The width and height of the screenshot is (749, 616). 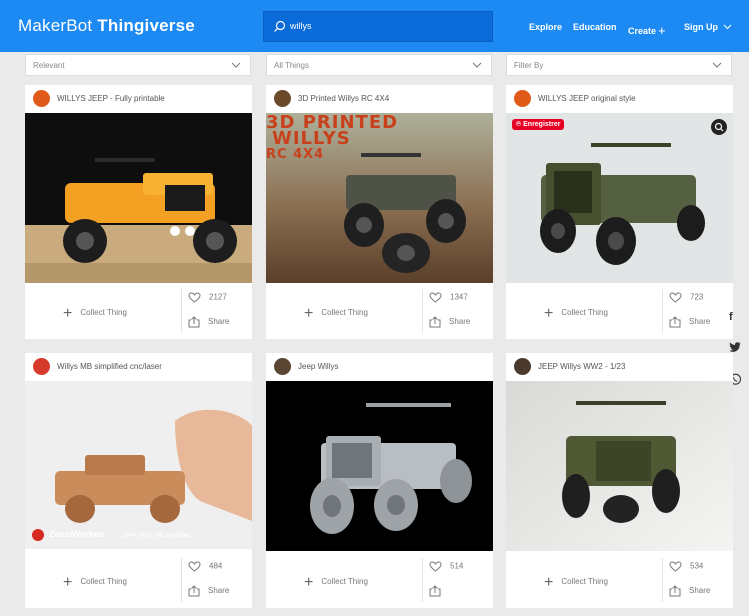 I want to click on like-count: 484, so click(x=216, y=566).